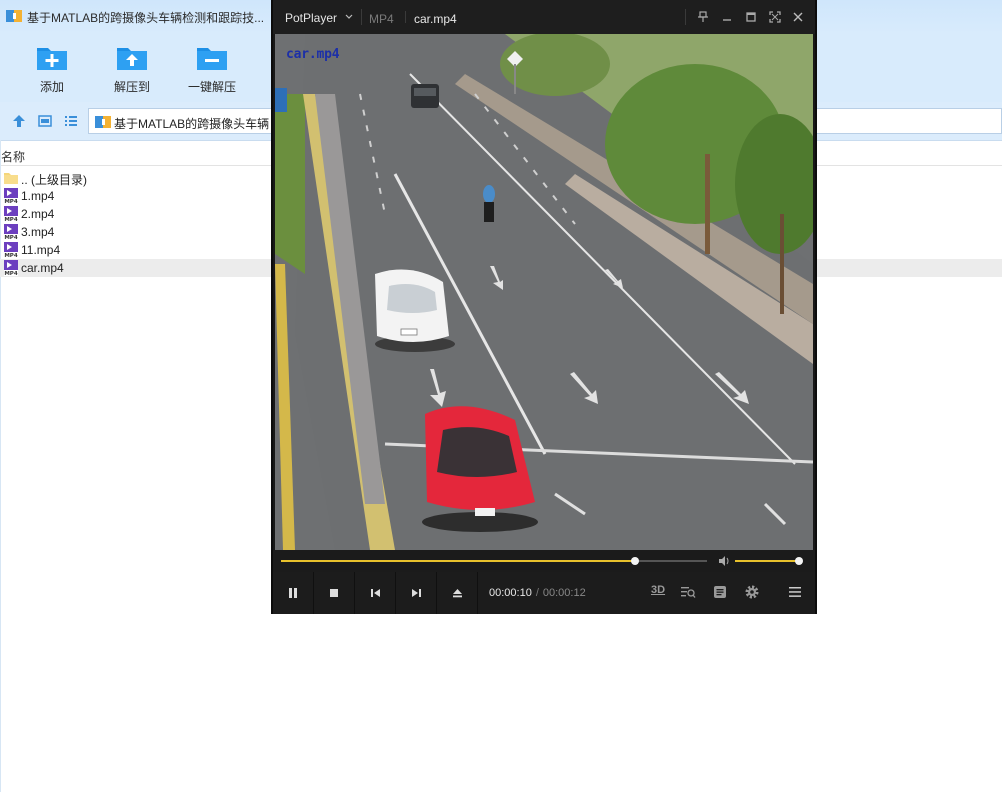  I want to click on subtitle-icon, so click(720, 592).